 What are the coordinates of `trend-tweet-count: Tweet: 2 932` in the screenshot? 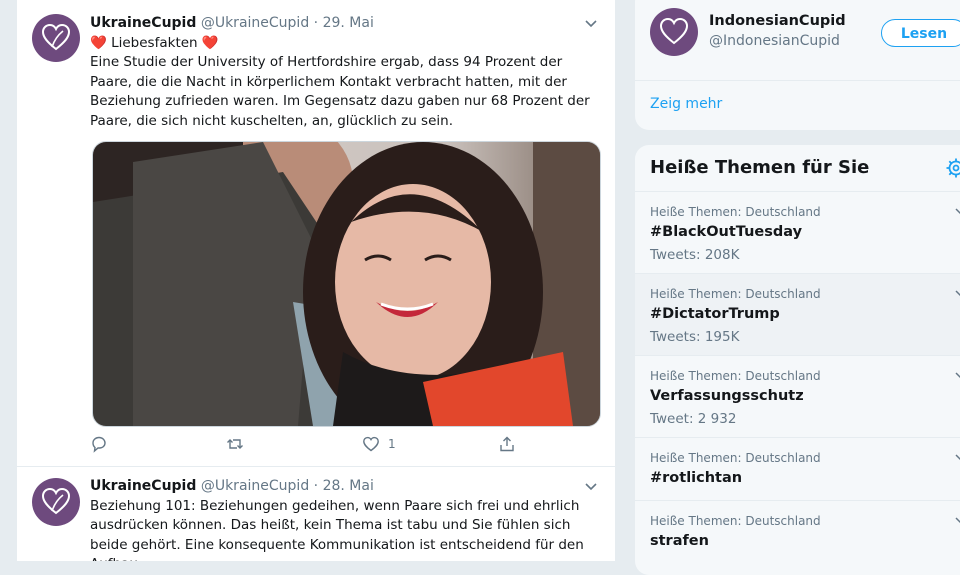 It's located at (693, 419).